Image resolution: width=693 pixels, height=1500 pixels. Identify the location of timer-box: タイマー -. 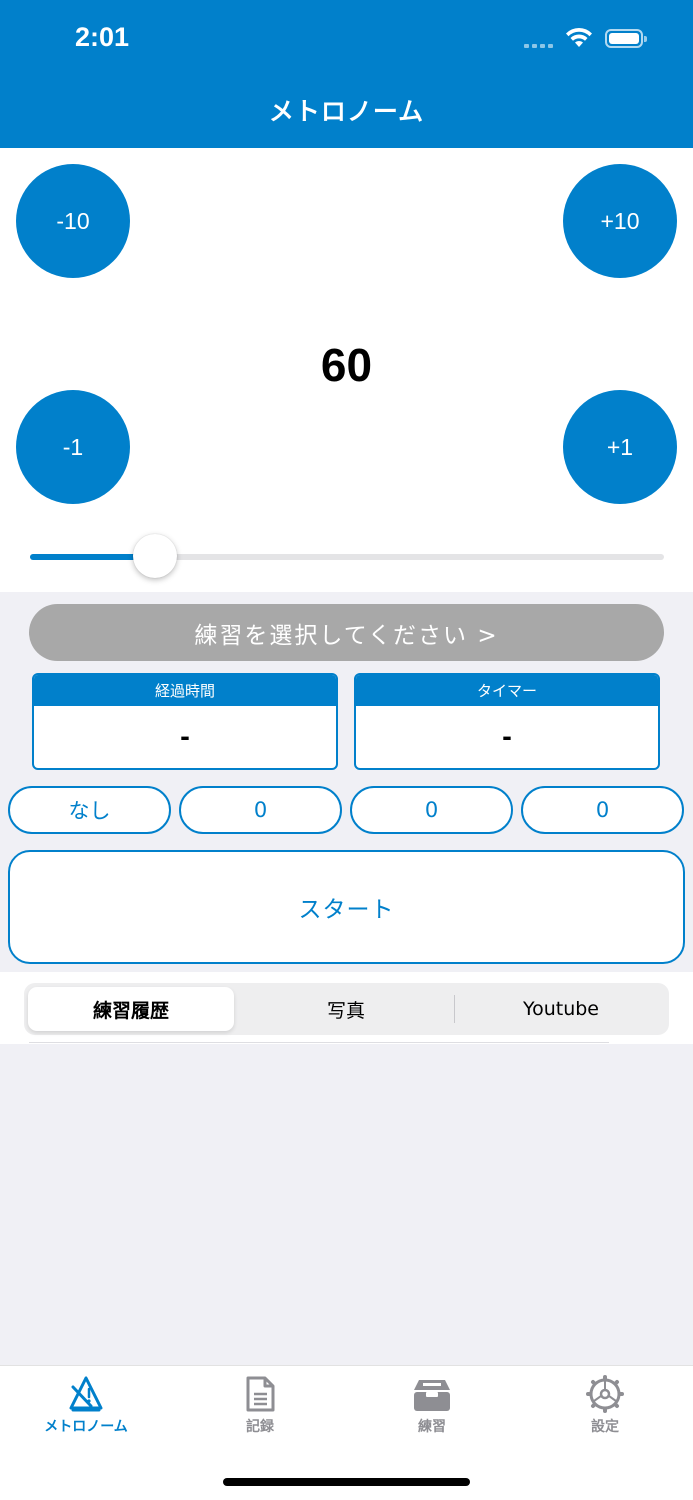
(507, 721).